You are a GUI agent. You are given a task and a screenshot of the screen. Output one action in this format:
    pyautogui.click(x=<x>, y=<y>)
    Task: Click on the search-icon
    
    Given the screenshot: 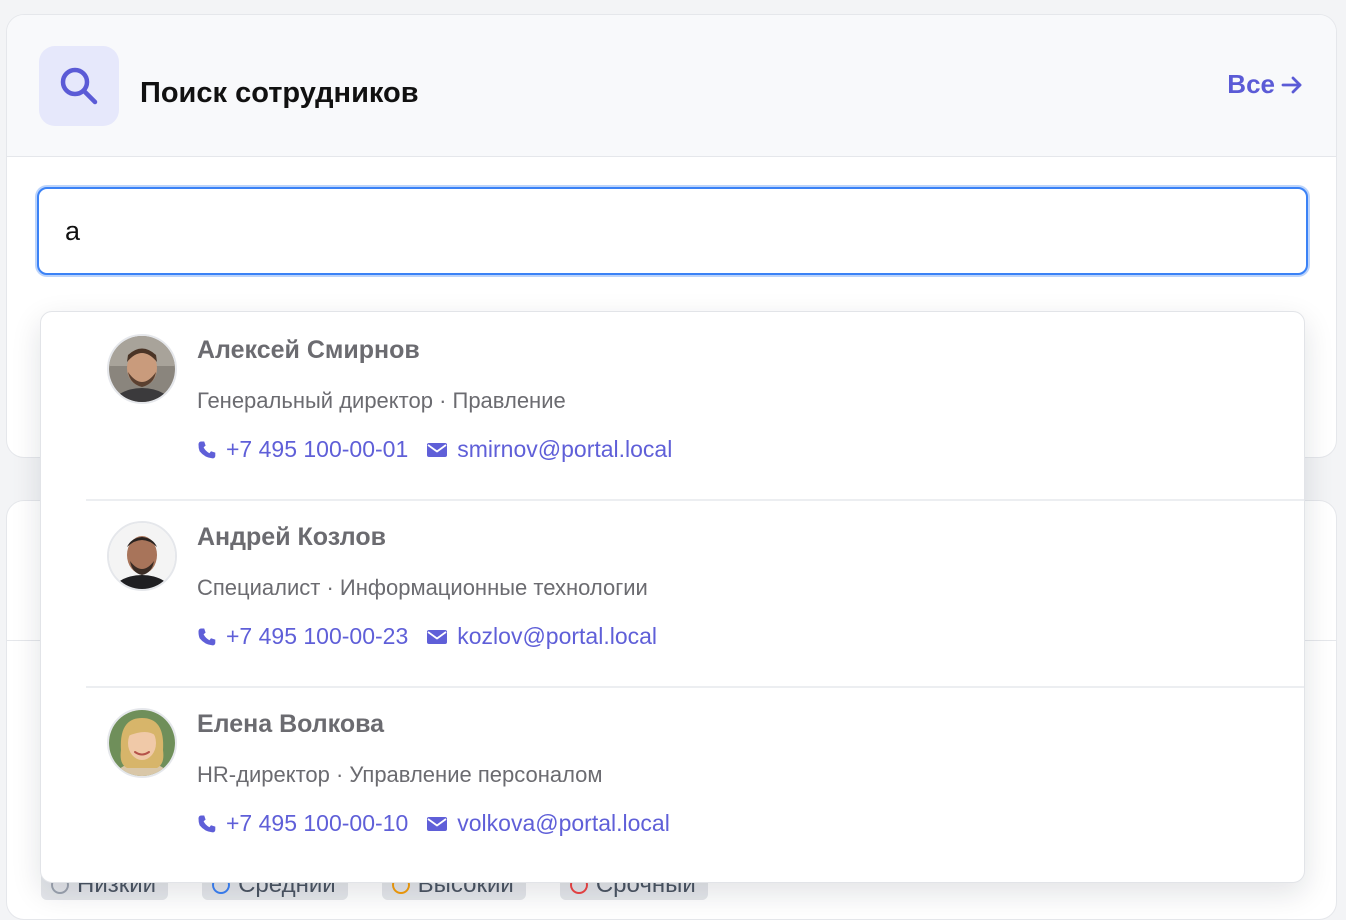 What is the action you would take?
    pyautogui.click(x=79, y=86)
    